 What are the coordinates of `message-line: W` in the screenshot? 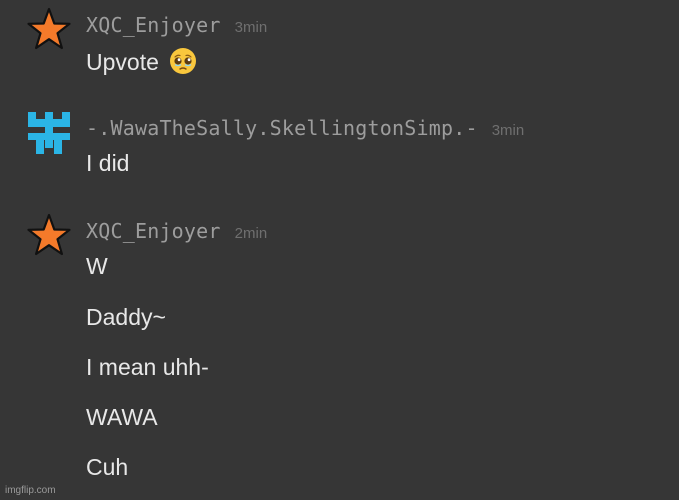 It's located at (97, 266).